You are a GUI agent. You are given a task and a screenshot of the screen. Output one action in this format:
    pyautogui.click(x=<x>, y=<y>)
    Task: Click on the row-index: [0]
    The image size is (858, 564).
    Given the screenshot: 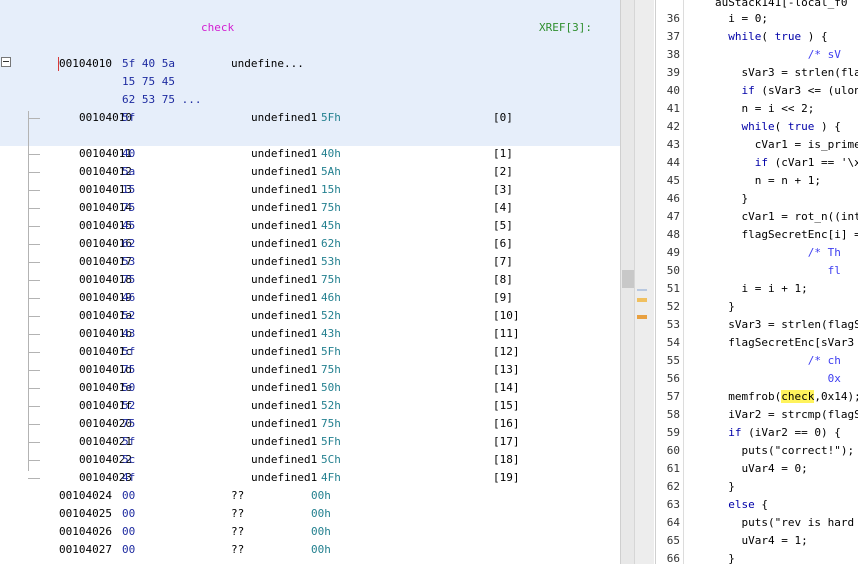 What is the action you would take?
    pyautogui.click(x=503, y=117)
    